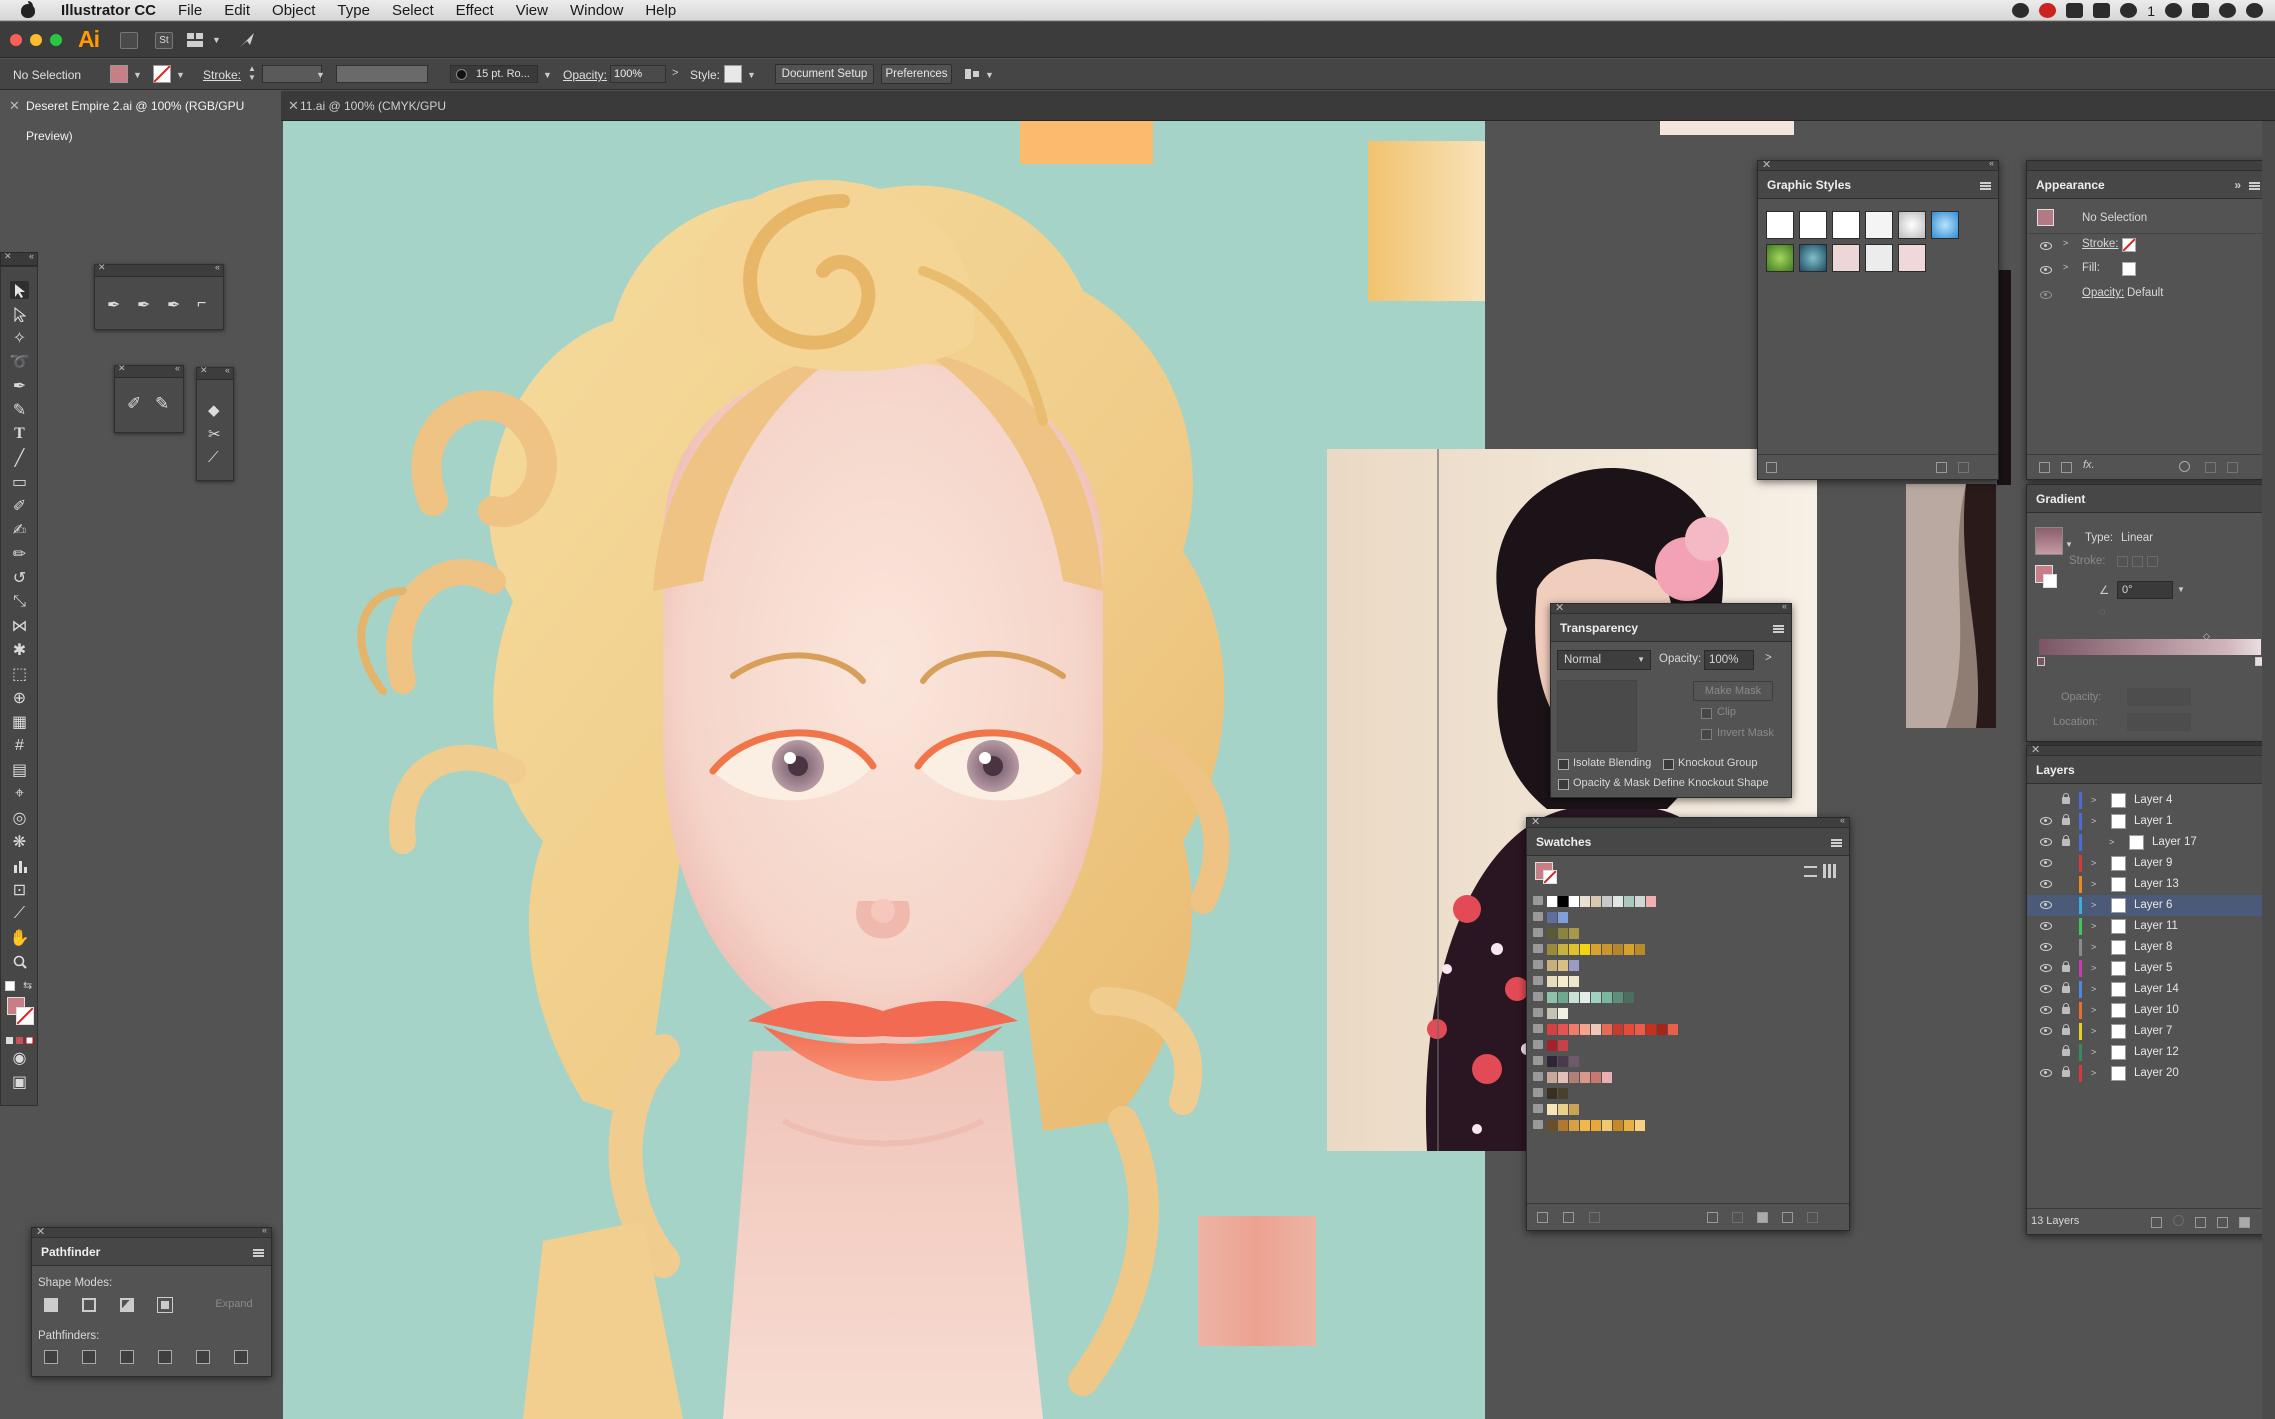 This screenshot has height=1419, width=2275. I want to click on minus-back-icon, so click(241, 1357).